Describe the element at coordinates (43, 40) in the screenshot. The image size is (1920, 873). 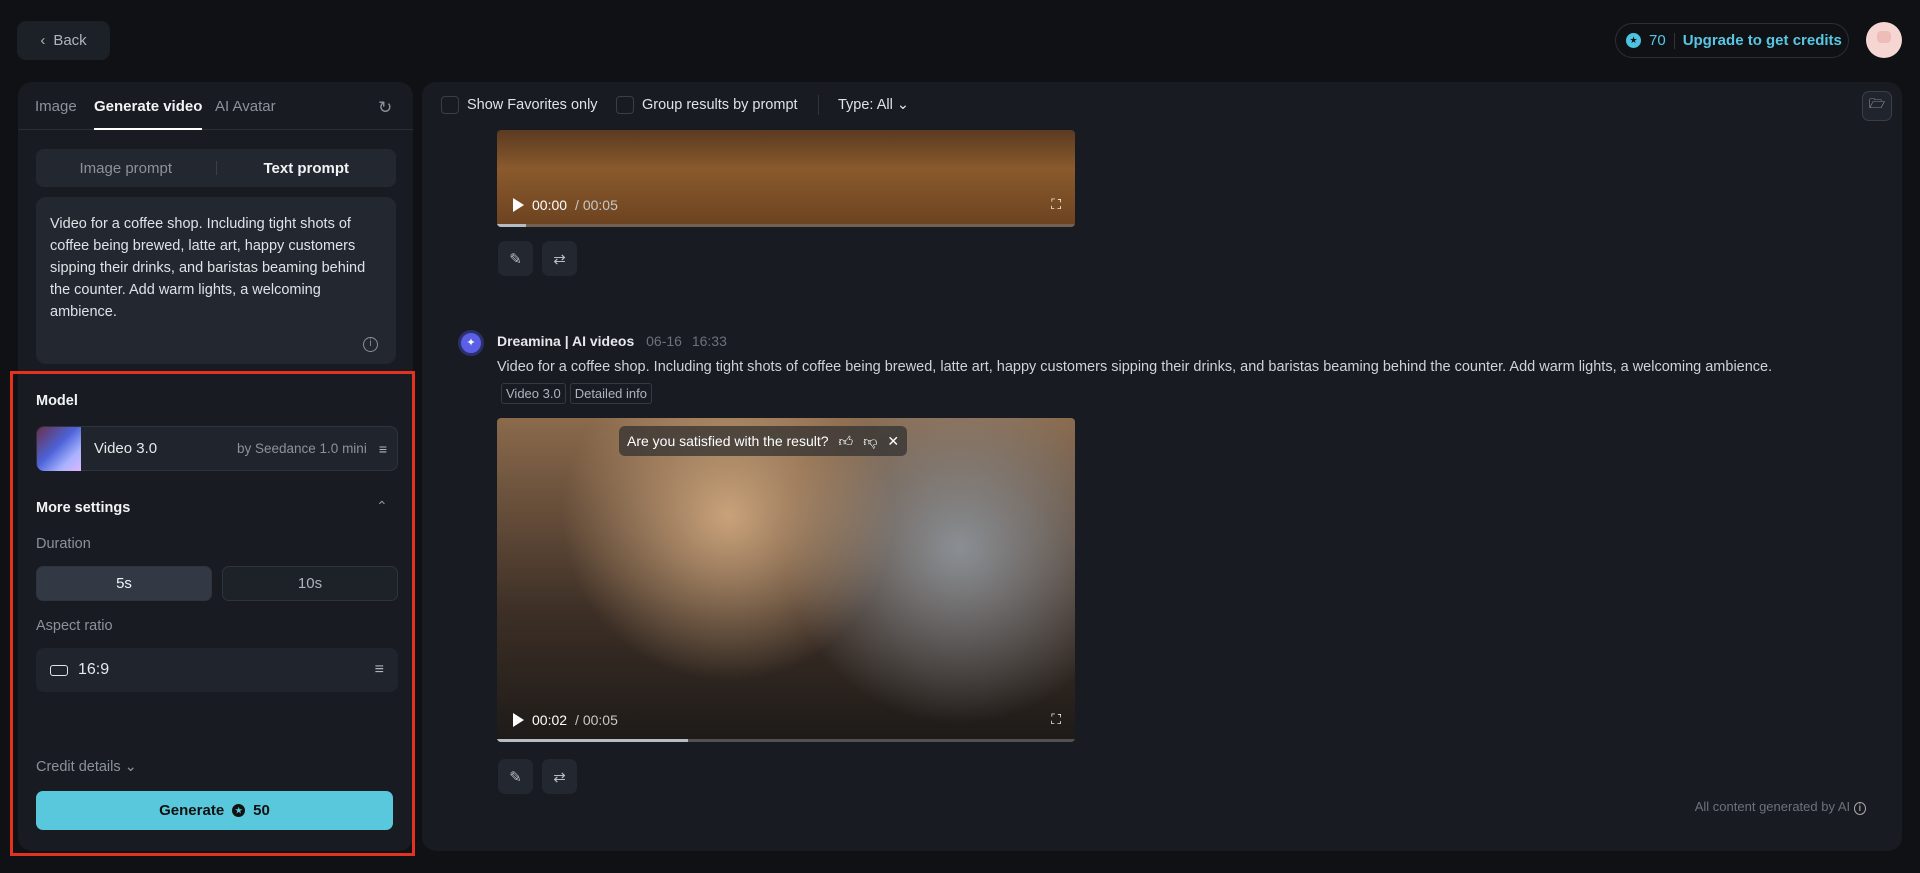
I see `chevron-left-icon: ‹` at that location.